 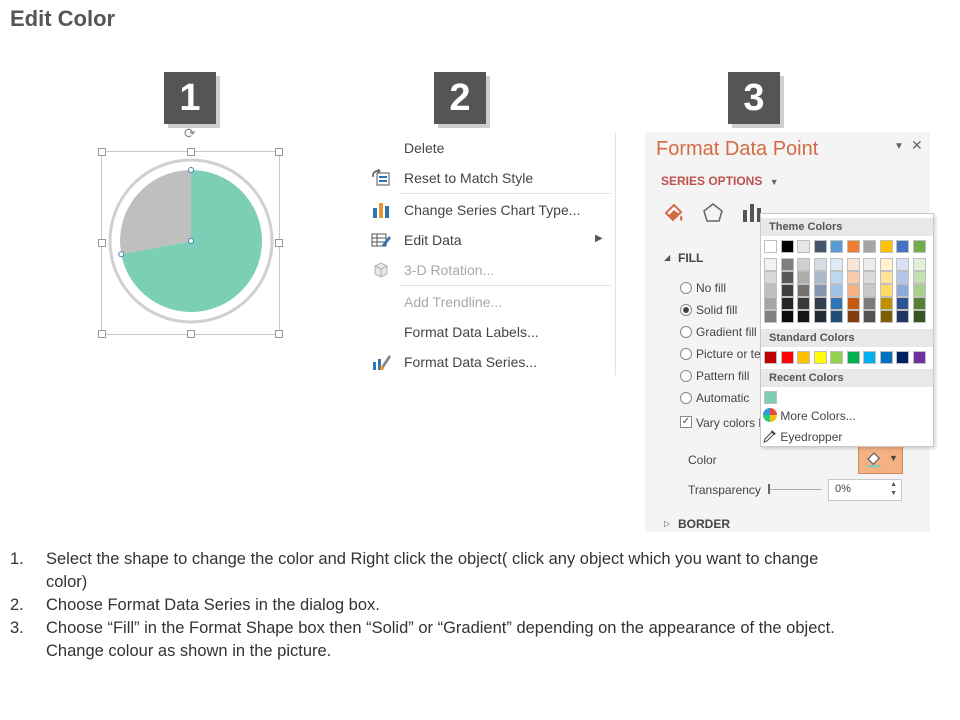 What do you see at coordinates (899, 146) in the screenshot?
I see `pane-menu-chevron-icon: ▼` at bounding box center [899, 146].